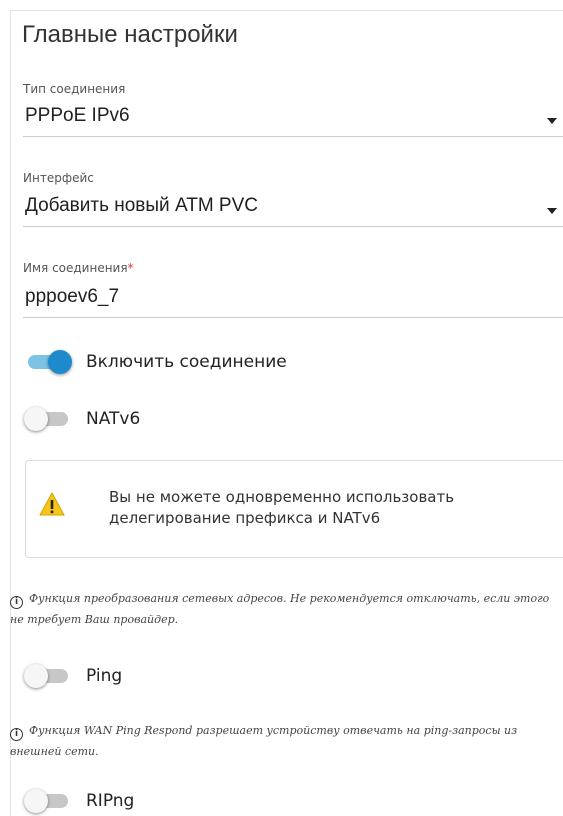 Image resolution: width=563 pixels, height=816 pixels. I want to click on connection-name-input: pppoev6_7, so click(293, 301).